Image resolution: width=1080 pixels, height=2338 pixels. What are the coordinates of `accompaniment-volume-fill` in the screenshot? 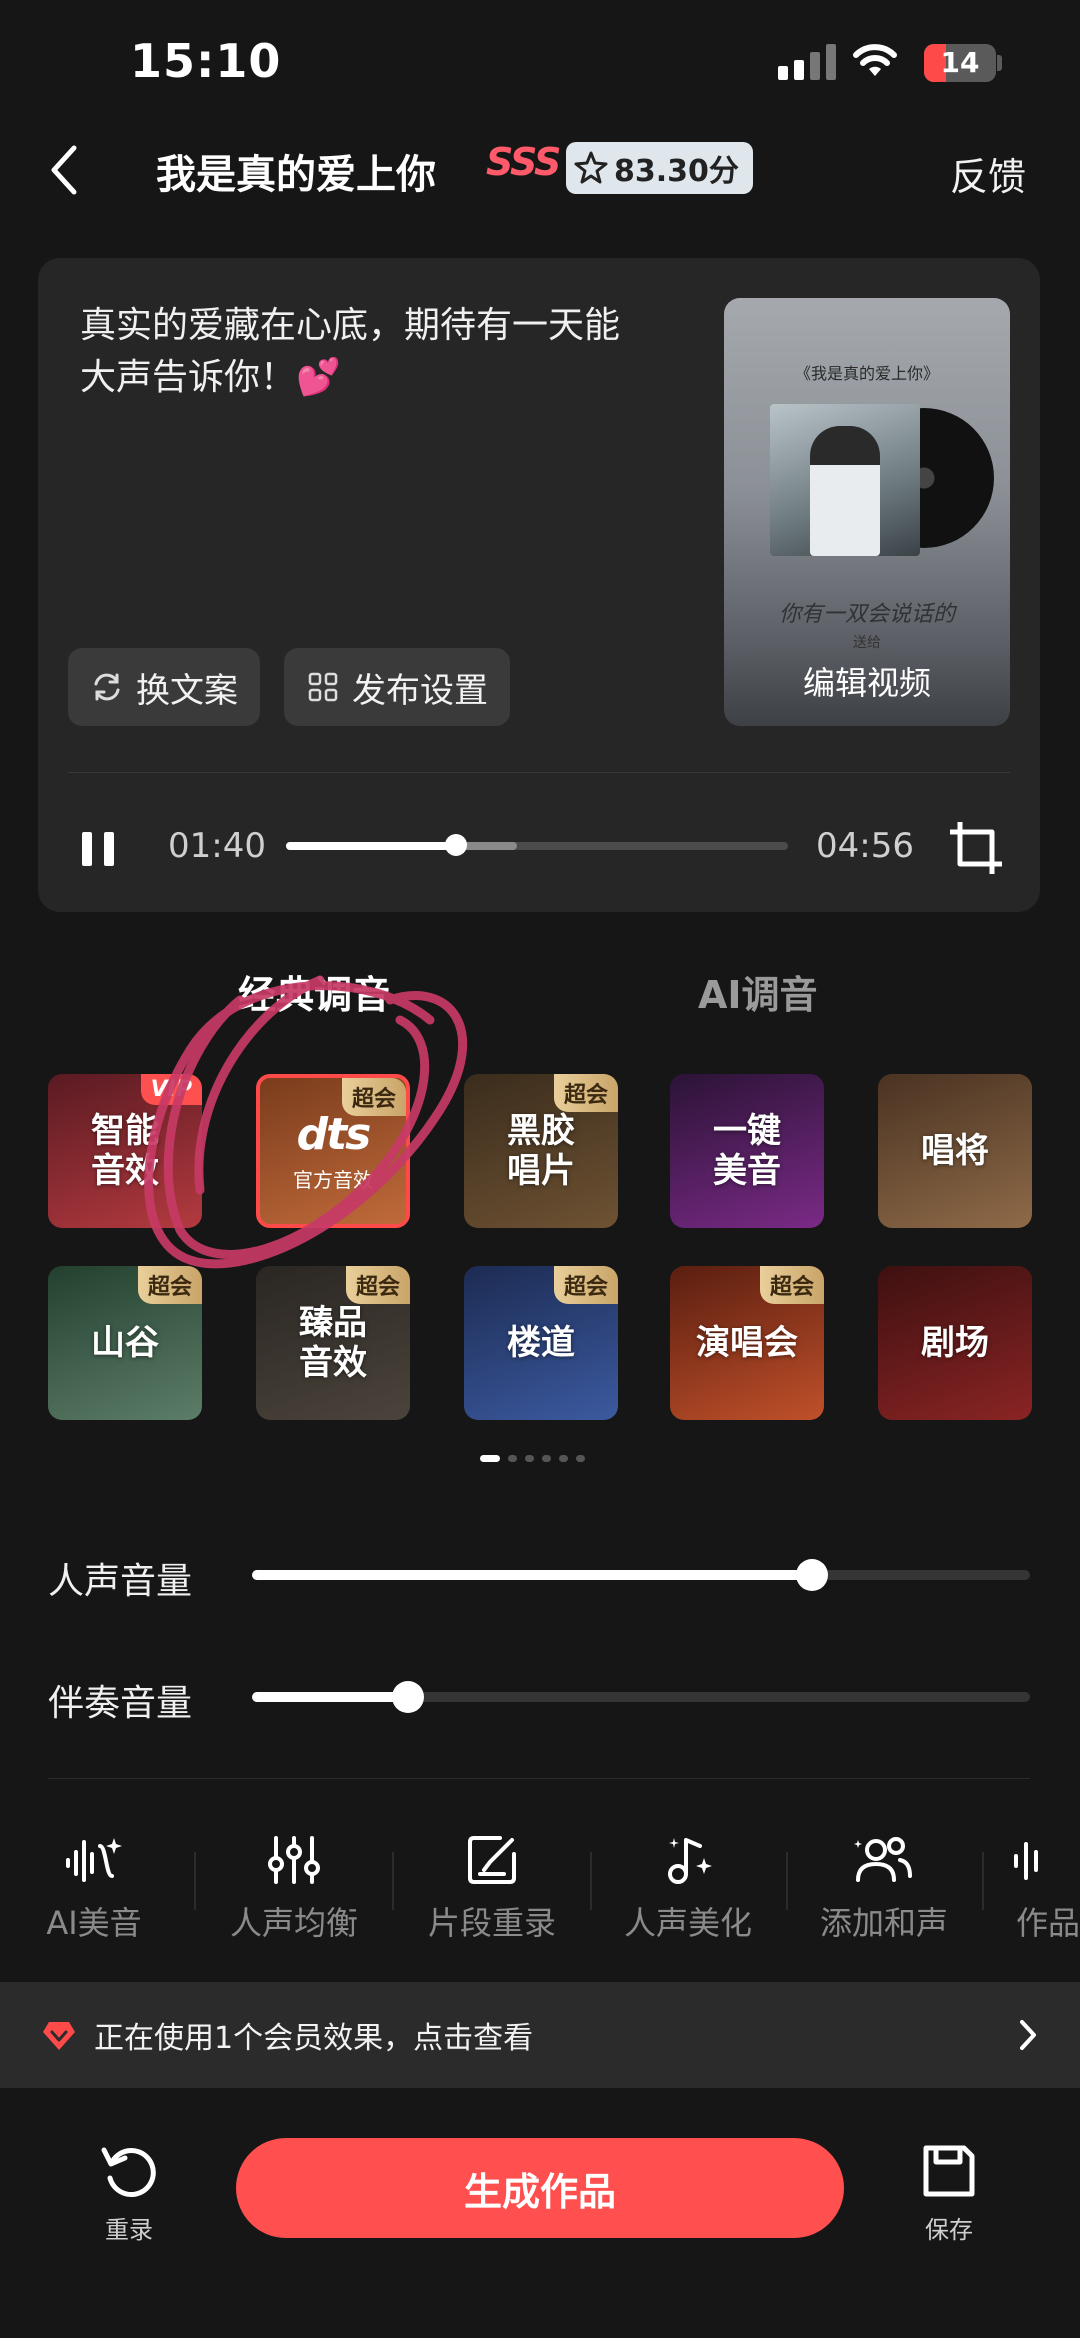 It's located at (330, 1697).